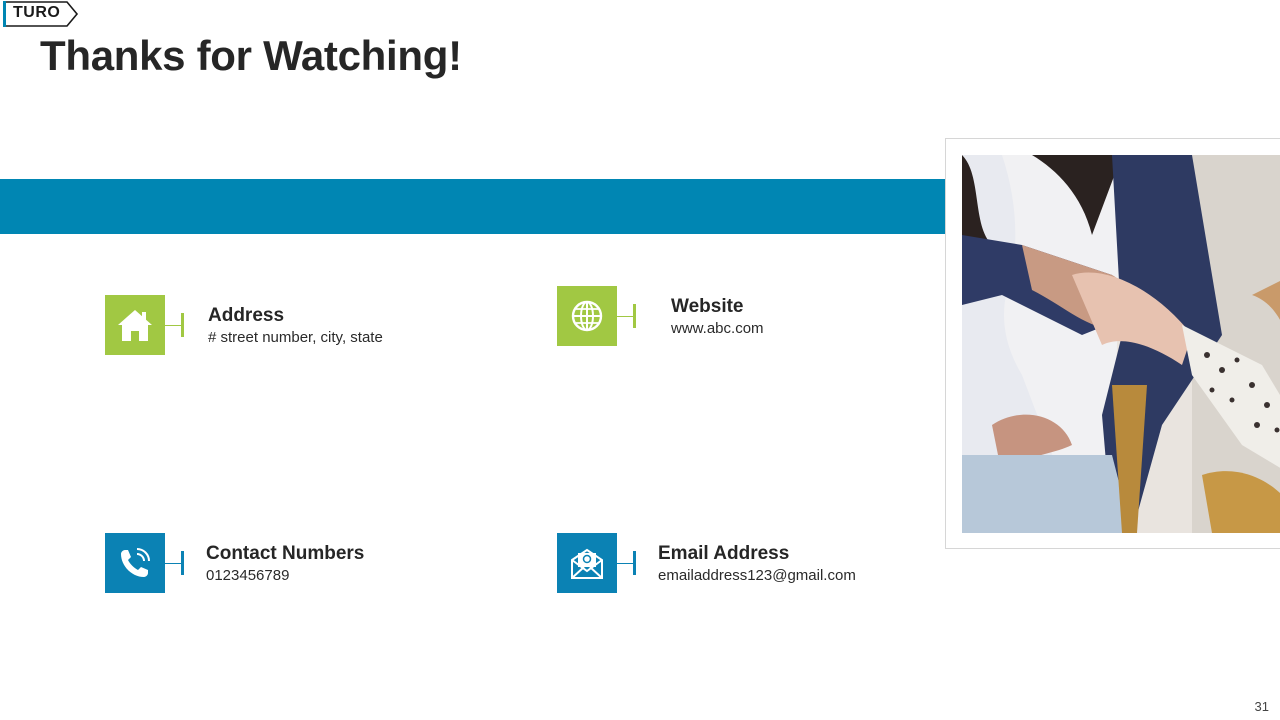  I want to click on email-label: Email Address, so click(724, 553).